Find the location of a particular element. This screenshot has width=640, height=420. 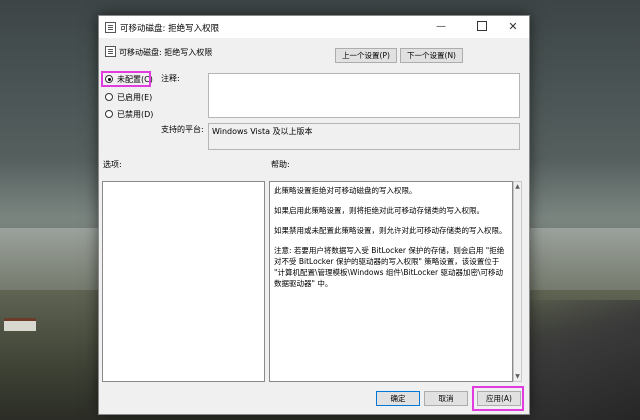

help-scrollbar: ▲ ▼ is located at coordinates (517, 281).